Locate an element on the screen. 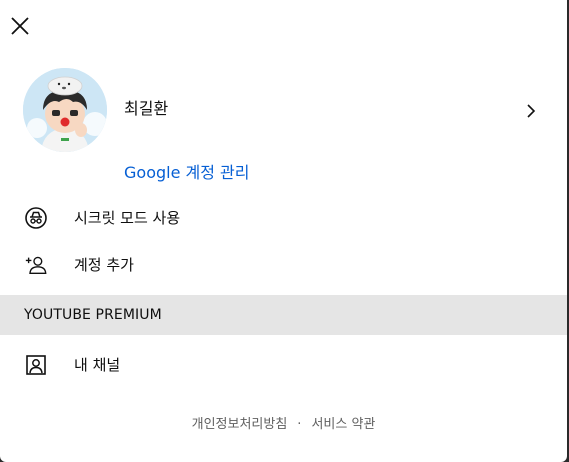  terms-of-service-link: 서비스 약관 is located at coordinates (343, 424).